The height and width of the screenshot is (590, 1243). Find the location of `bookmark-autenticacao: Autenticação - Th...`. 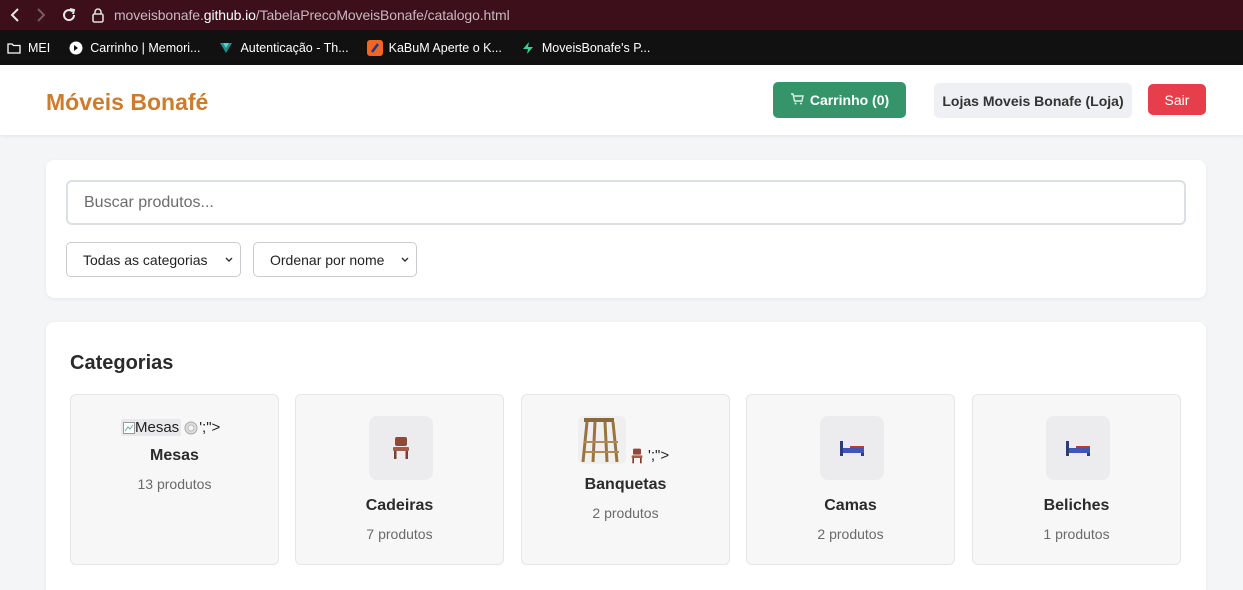

bookmark-autenticacao: Autenticação - Th... is located at coordinates (283, 48).